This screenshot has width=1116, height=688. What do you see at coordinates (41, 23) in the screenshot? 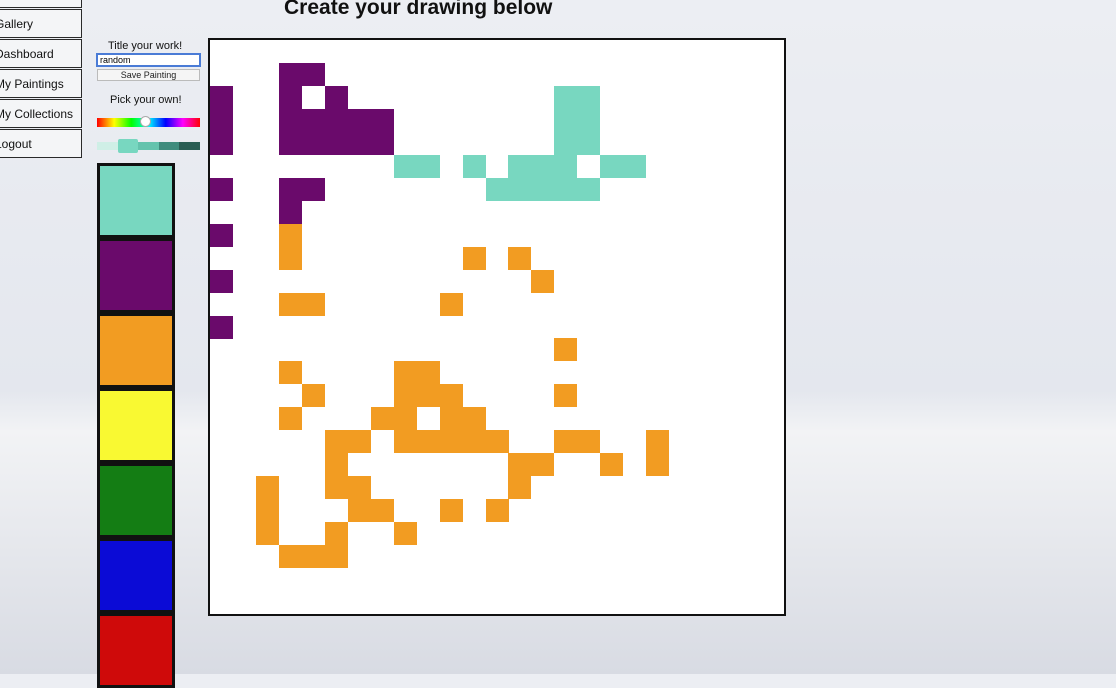
I see `nav-item-gallery: Gallery` at bounding box center [41, 23].